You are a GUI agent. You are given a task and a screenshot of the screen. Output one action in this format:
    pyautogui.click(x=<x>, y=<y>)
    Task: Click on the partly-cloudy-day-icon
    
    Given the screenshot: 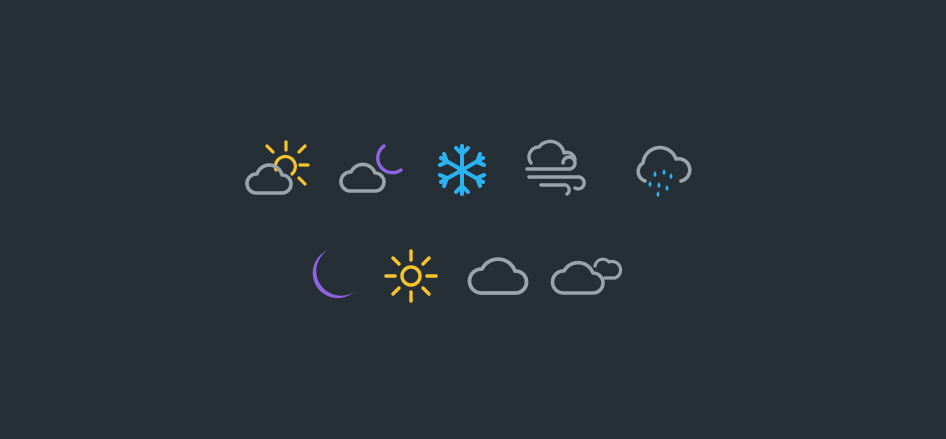 What is the action you would take?
    pyautogui.click(x=279, y=168)
    